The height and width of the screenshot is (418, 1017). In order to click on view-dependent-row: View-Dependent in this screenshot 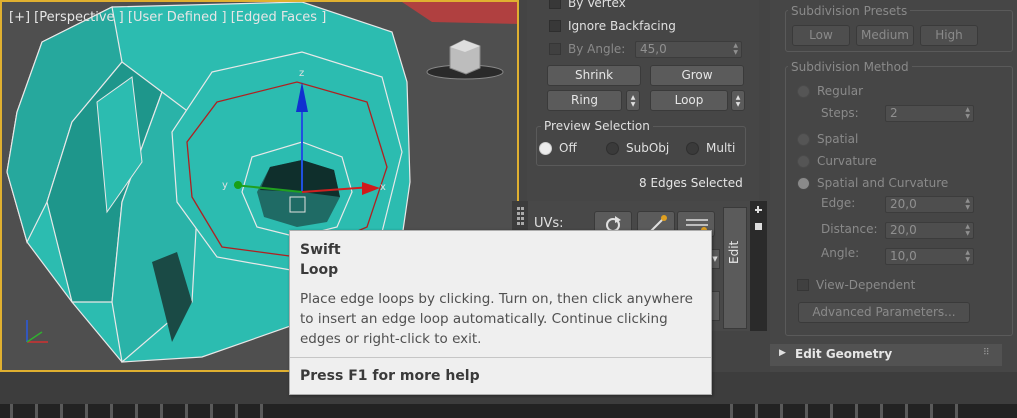, I will do `click(856, 285)`.